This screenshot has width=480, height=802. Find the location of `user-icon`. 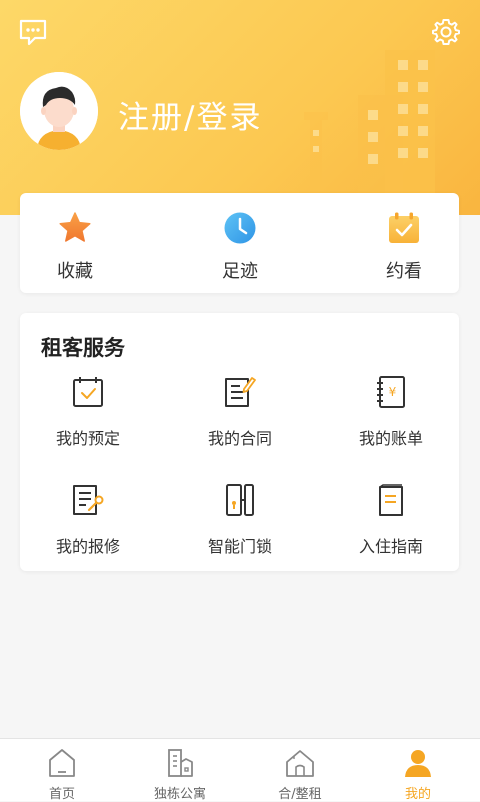

user-icon is located at coordinates (418, 763).